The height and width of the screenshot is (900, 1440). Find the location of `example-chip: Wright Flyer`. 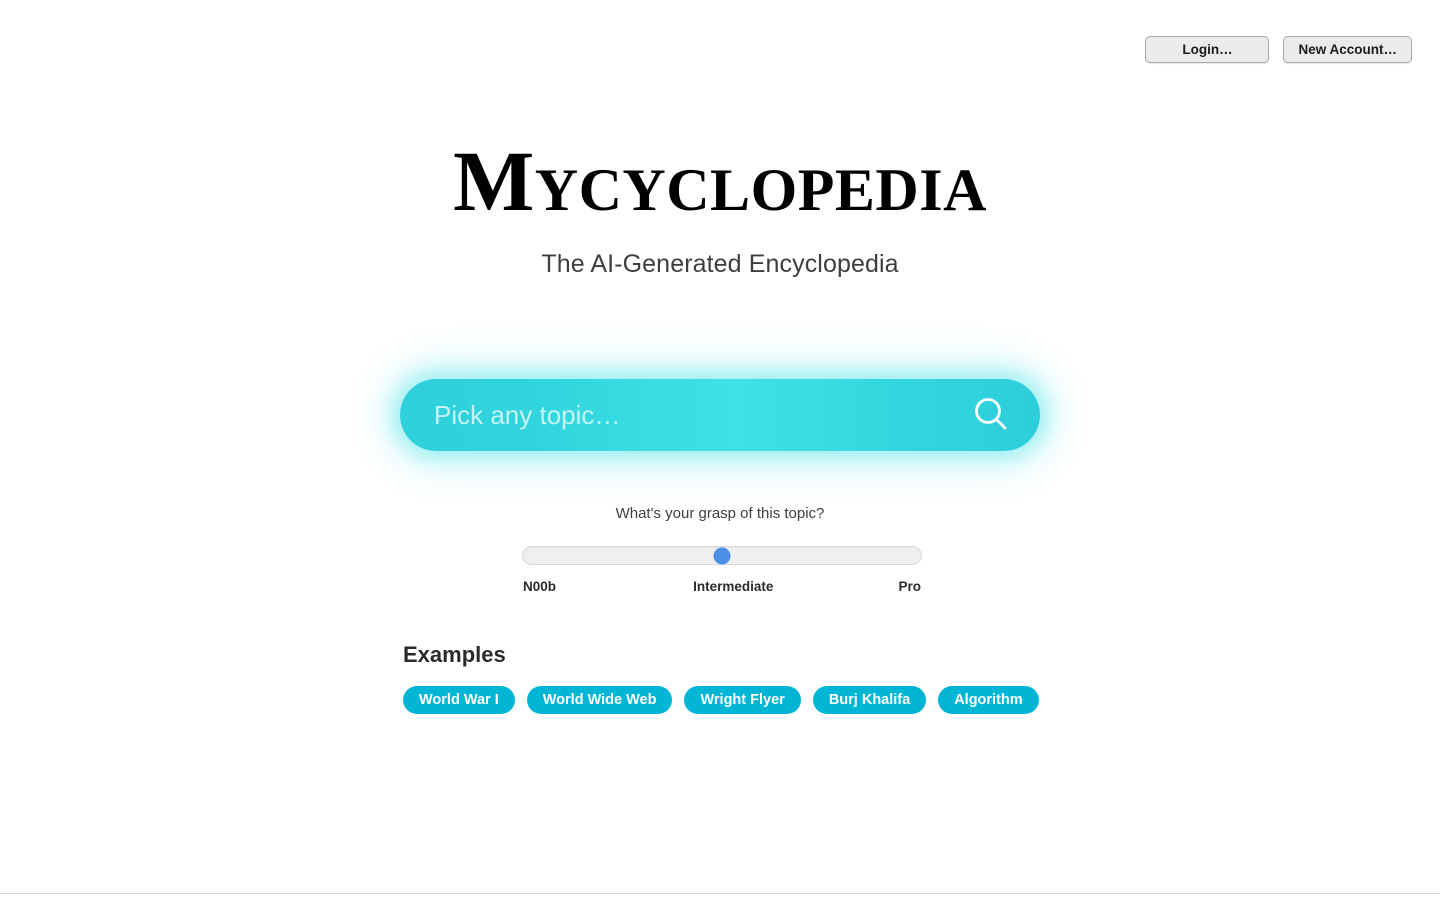

example-chip: Wright Flyer is located at coordinates (742, 700).